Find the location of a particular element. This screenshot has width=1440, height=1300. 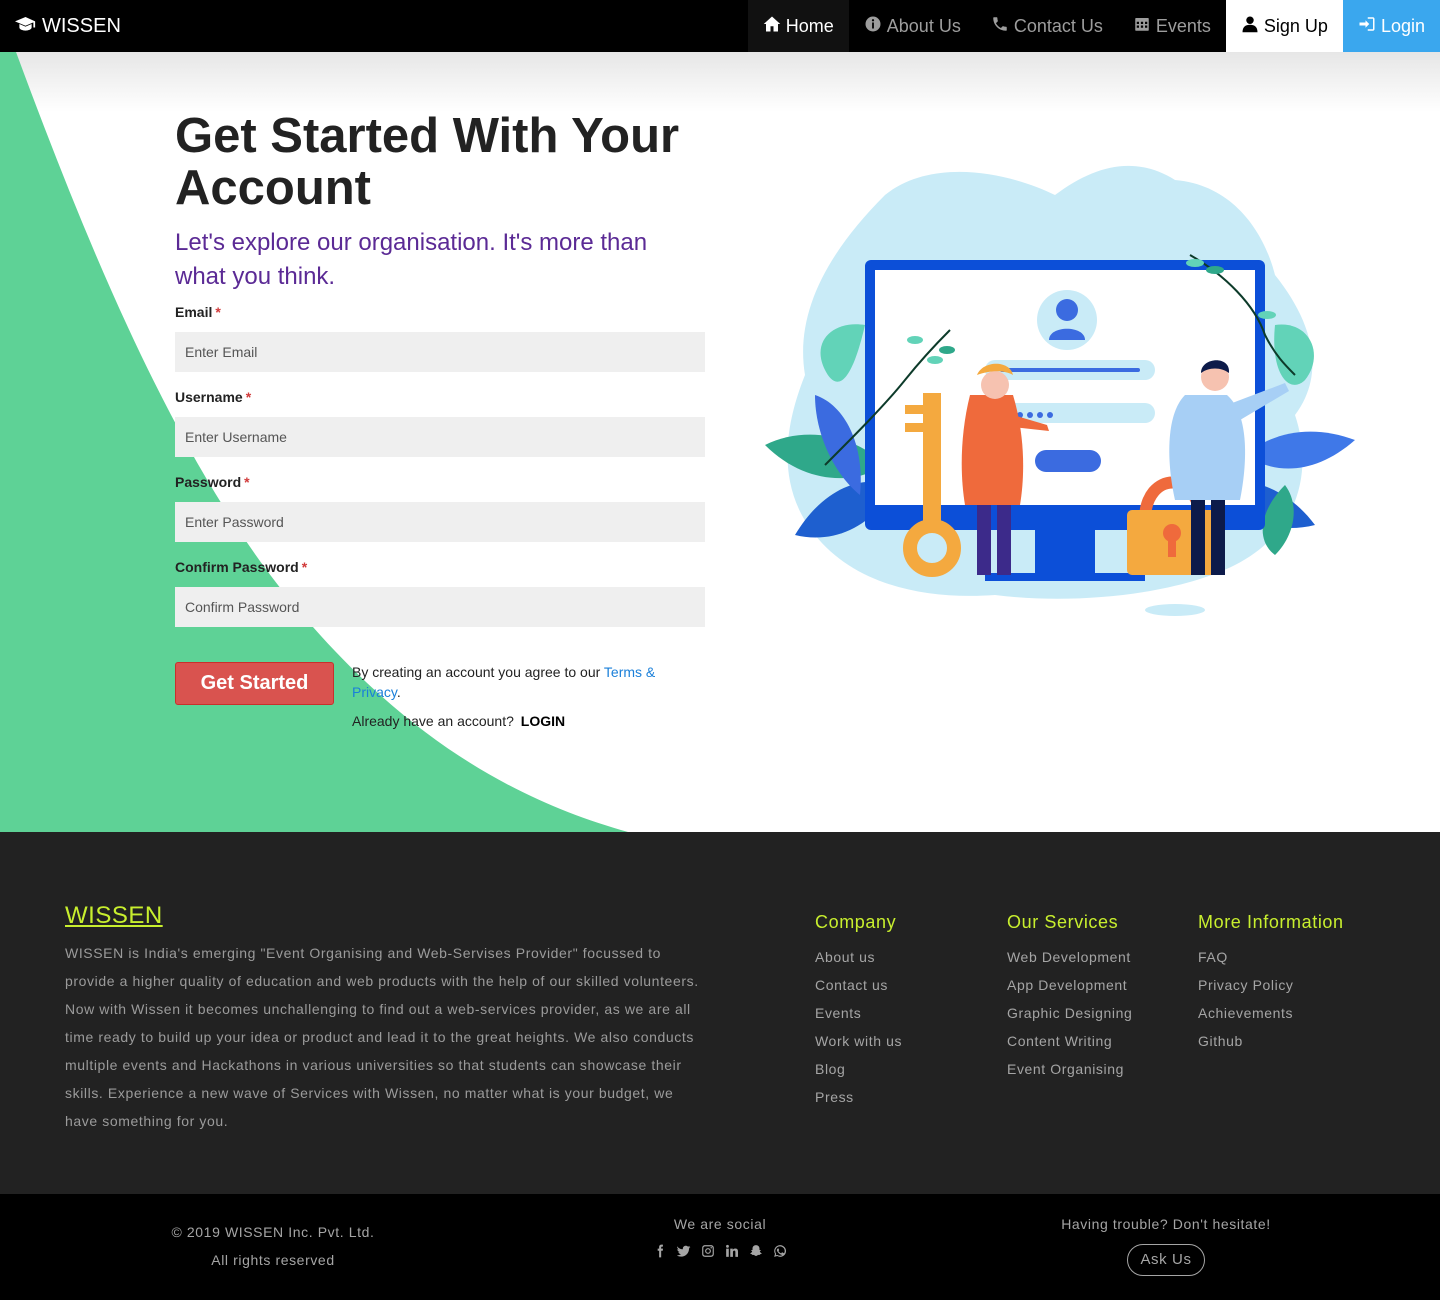

help-text: Having trouble? Don't hesitate! is located at coordinates (1166, 1224).